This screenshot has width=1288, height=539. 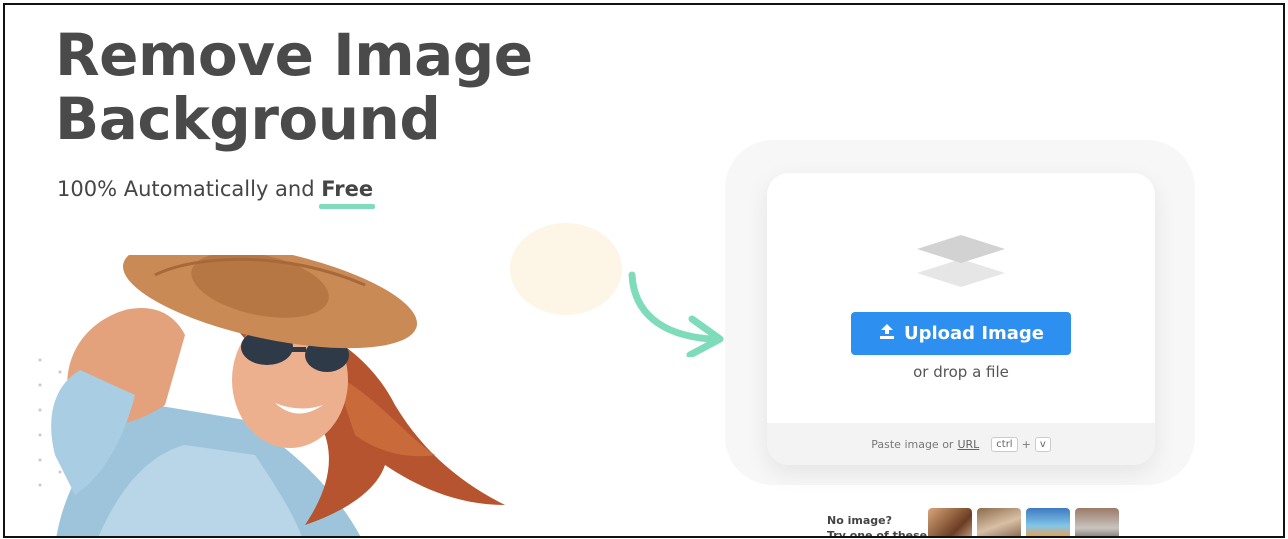 What do you see at coordinates (859, 520) in the screenshot?
I see `sample-prompt-line1: No image?` at bounding box center [859, 520].